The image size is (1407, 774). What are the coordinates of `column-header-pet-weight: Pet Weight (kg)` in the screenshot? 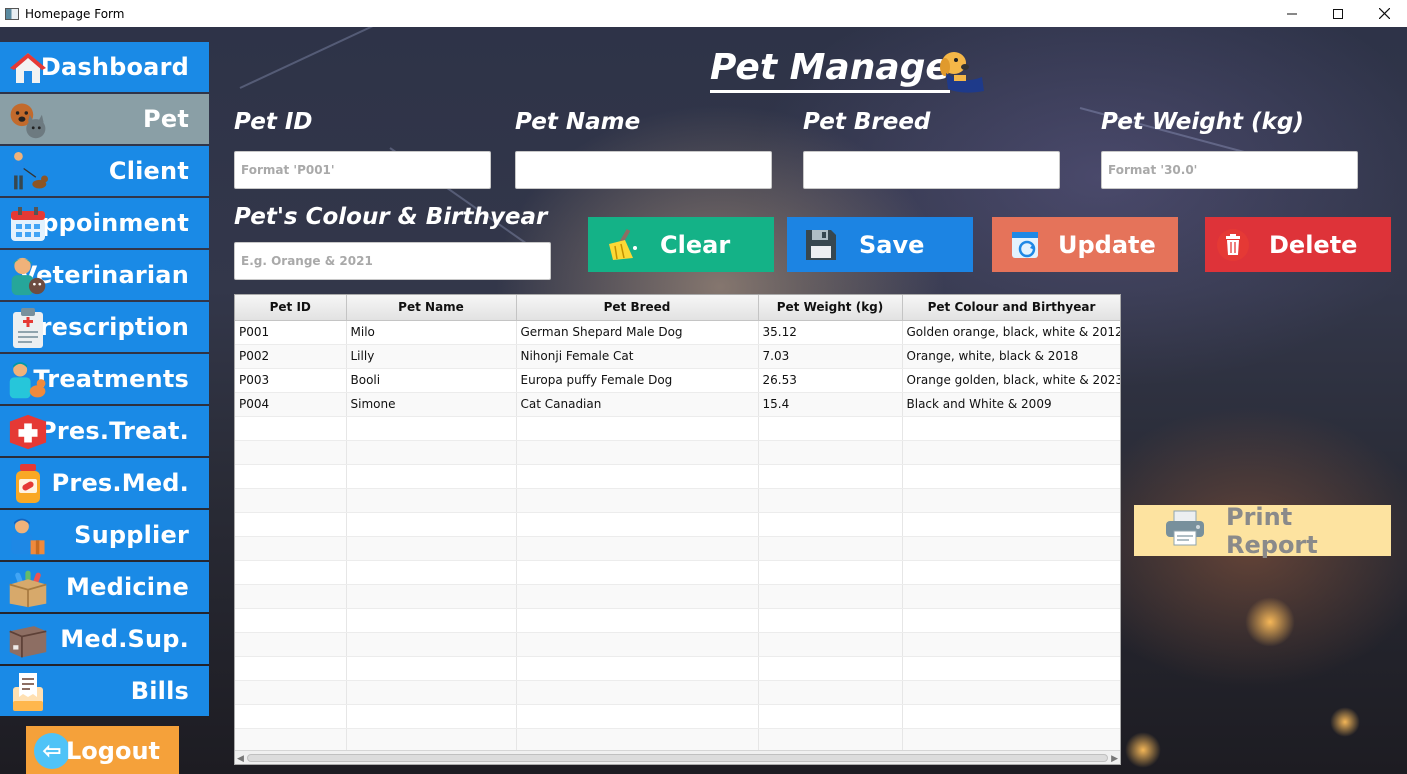 It's located at (830, 308).